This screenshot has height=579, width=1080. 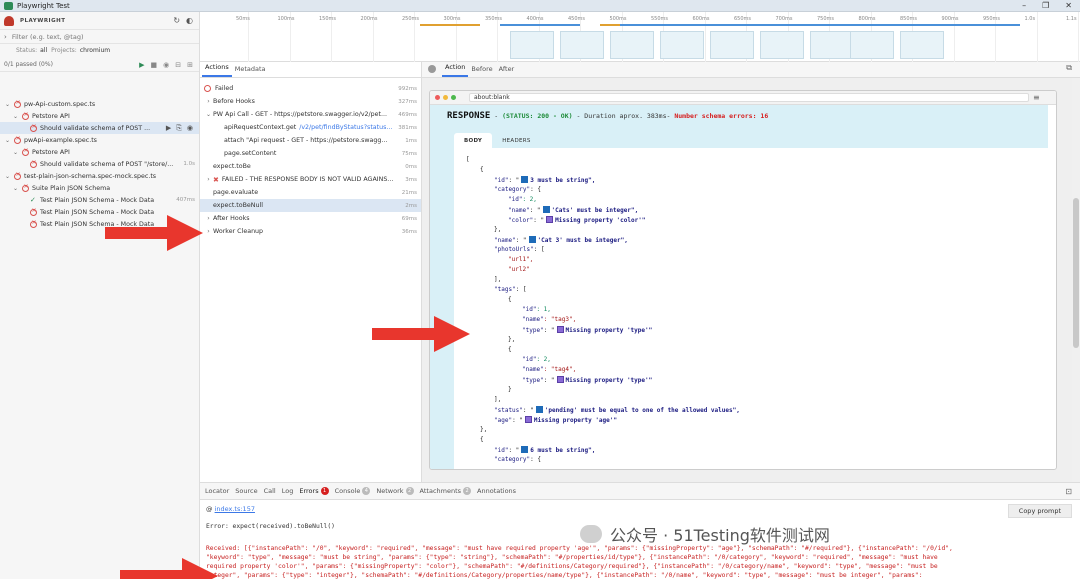 What do you see at coordinates (310, 192) in the screenshot?
I see `action-row: page.evaluate 21ms` at bounding box center [310, 192].